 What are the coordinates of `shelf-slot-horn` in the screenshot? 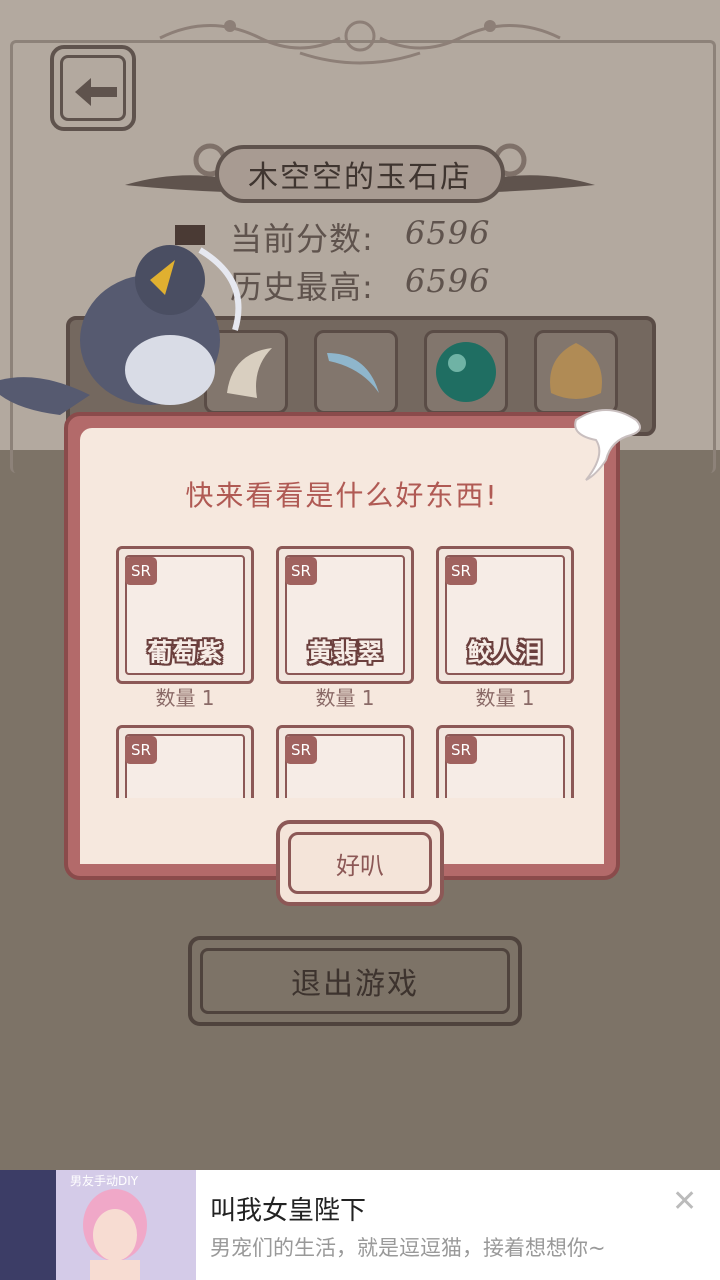 It's located at (356, 372).